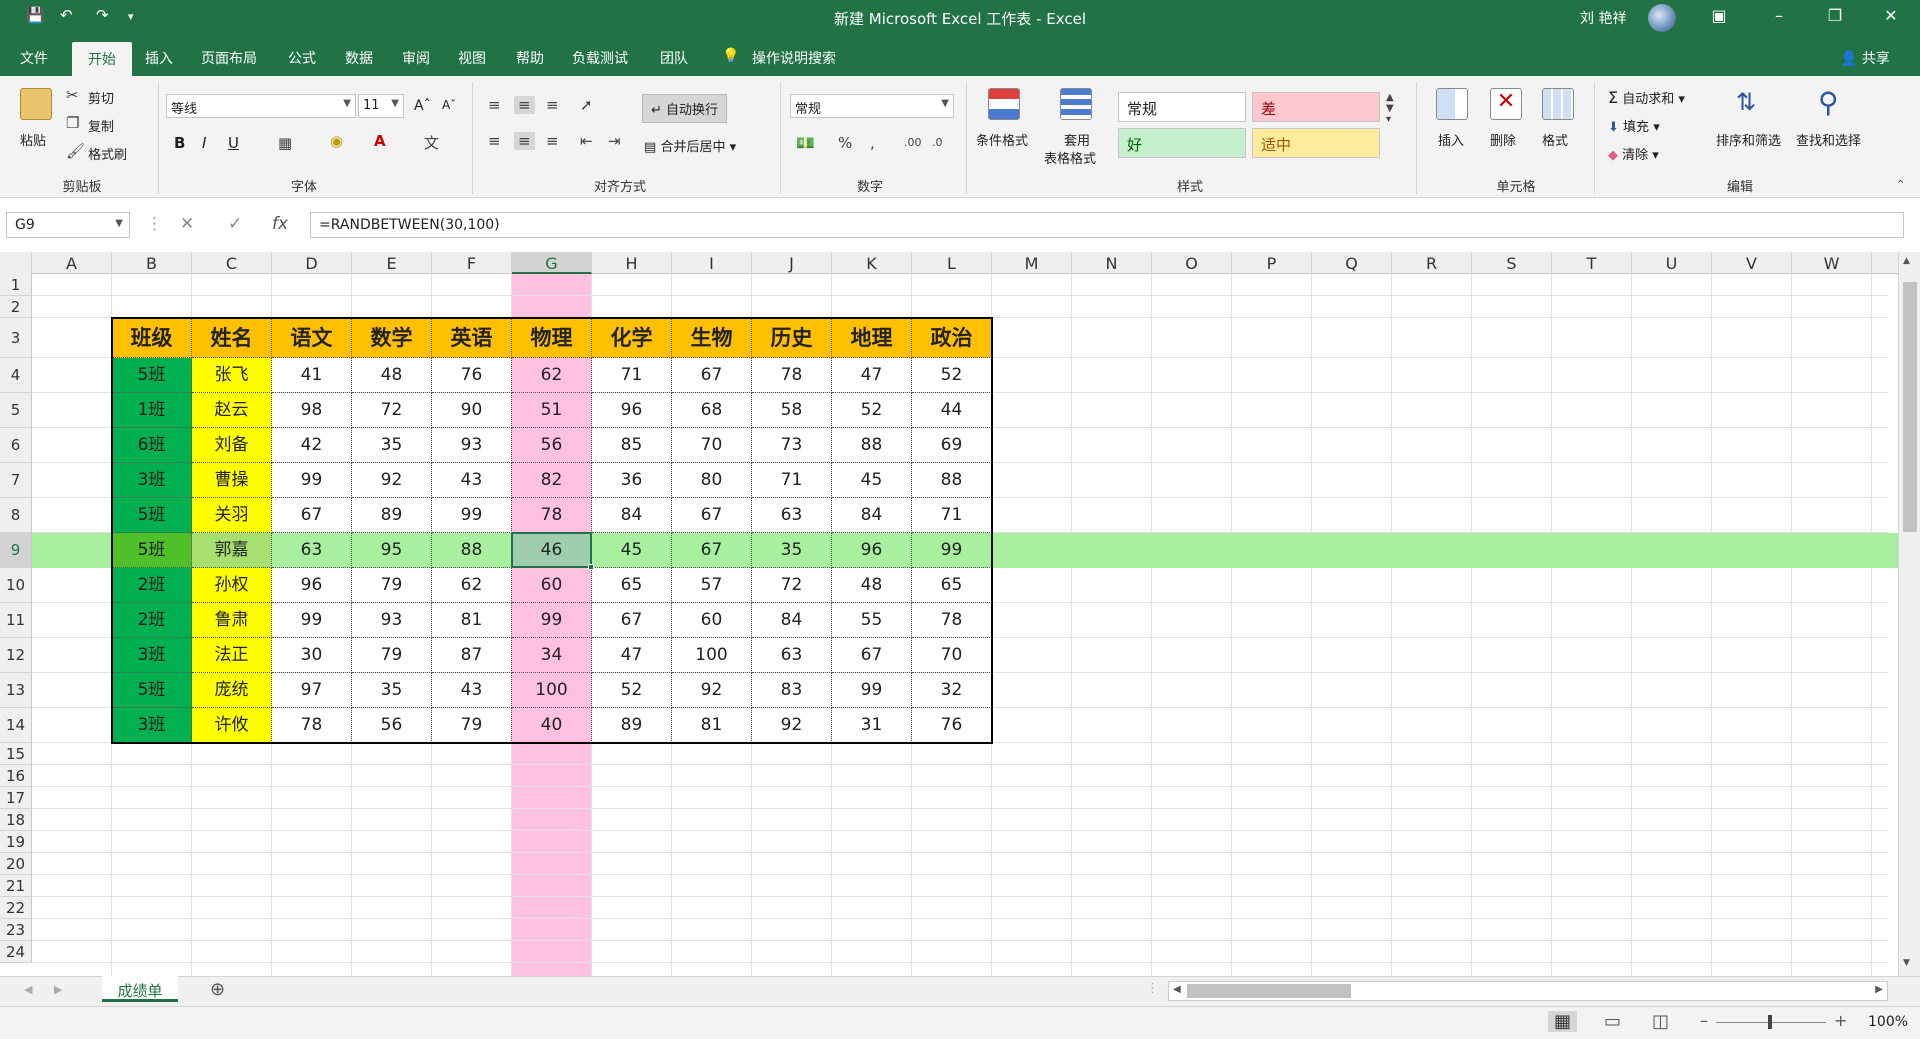 The width and height of the screenshot is (1920, 1039). I want to click on table-cell: 55, so click(872, 620).